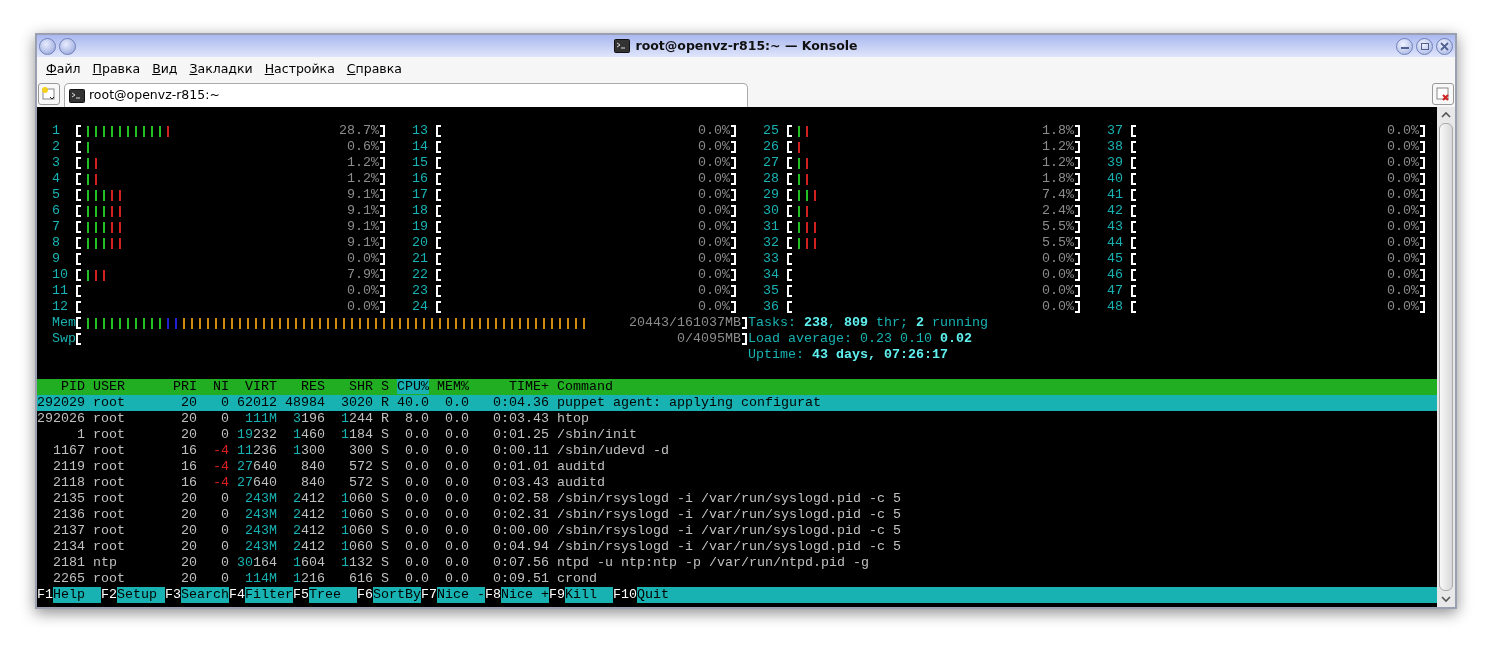 The width and height of the screenshot is (1490, 645). Describe the element at coordinates (68, 563) in the screenshot. I see `table-cell-text: 2181` at that location.